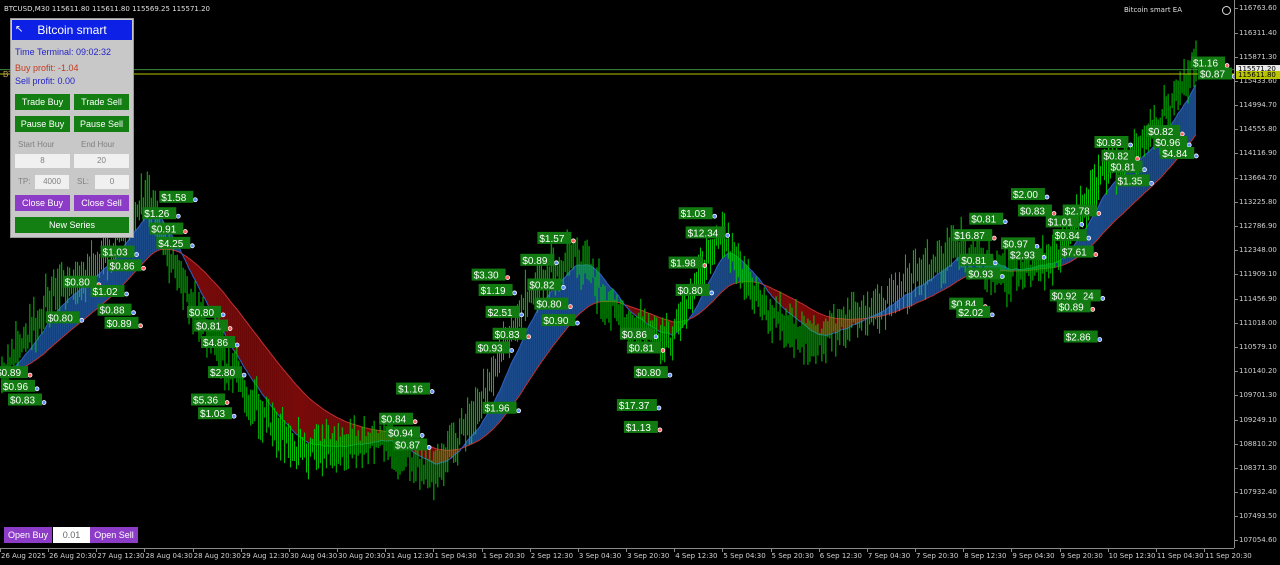 Image resolution: width=1280 pixels, height=565 pixels. I want to click on start-hour-label: Start Hour, so click(36, 144).